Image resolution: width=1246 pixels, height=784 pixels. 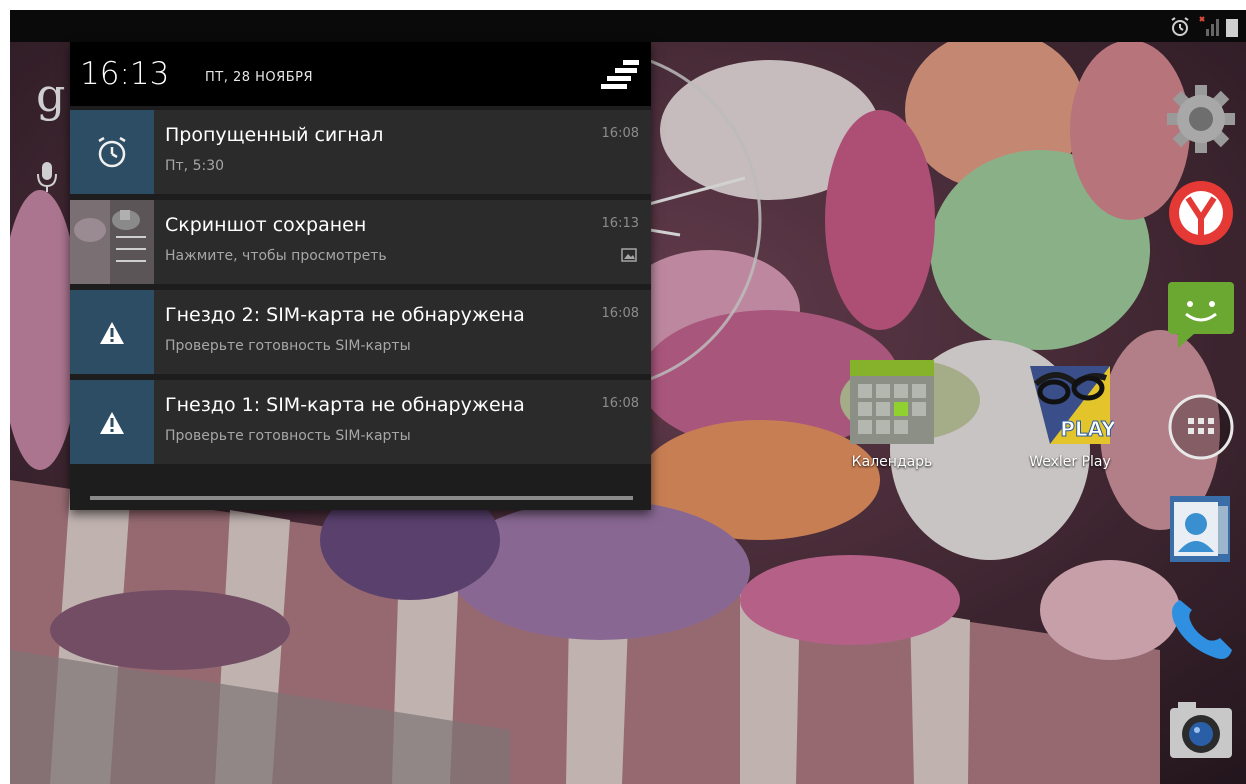 What do you see at coordinates (1073, 405) in the screenshot?
I see `wexler-play-icon: PLAY` at bounding box center [1073, 405].